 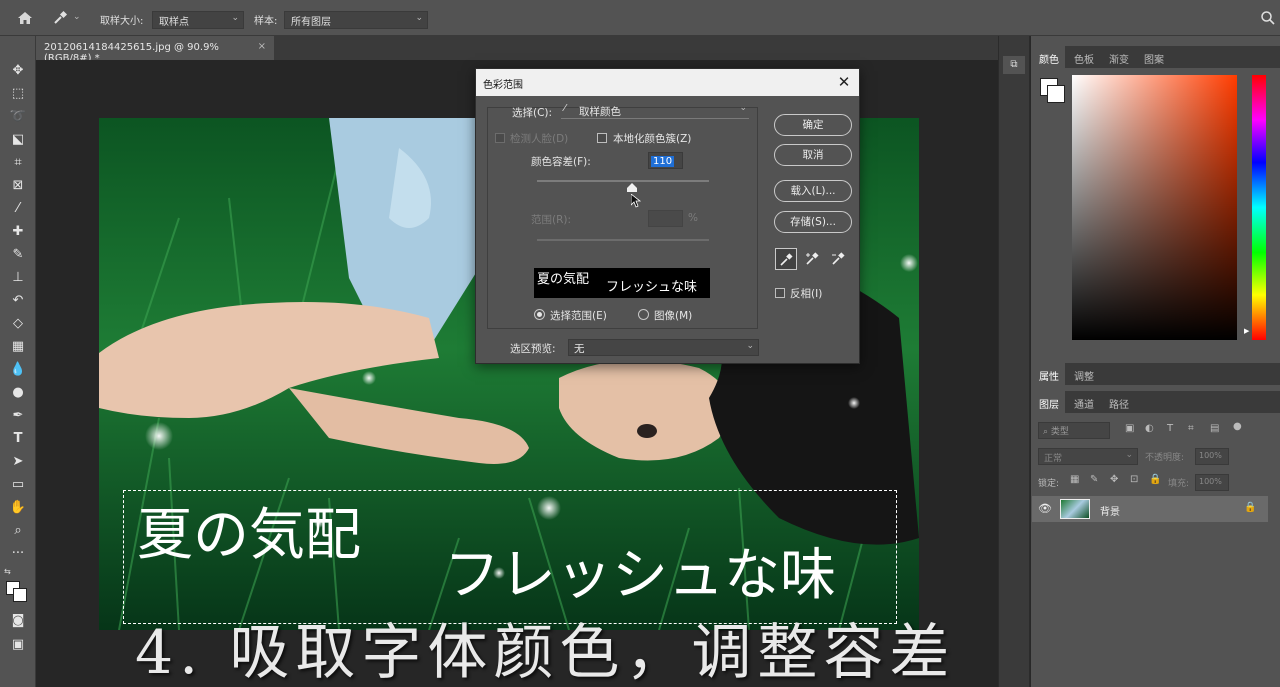 I want to click on sample-value: 所有图层, so click(x=311, y=22).